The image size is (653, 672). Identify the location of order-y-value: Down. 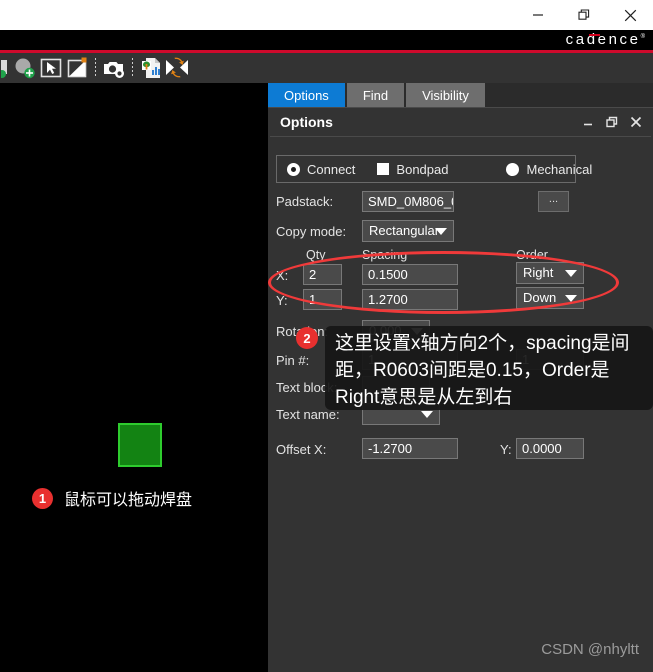
(540, 297).